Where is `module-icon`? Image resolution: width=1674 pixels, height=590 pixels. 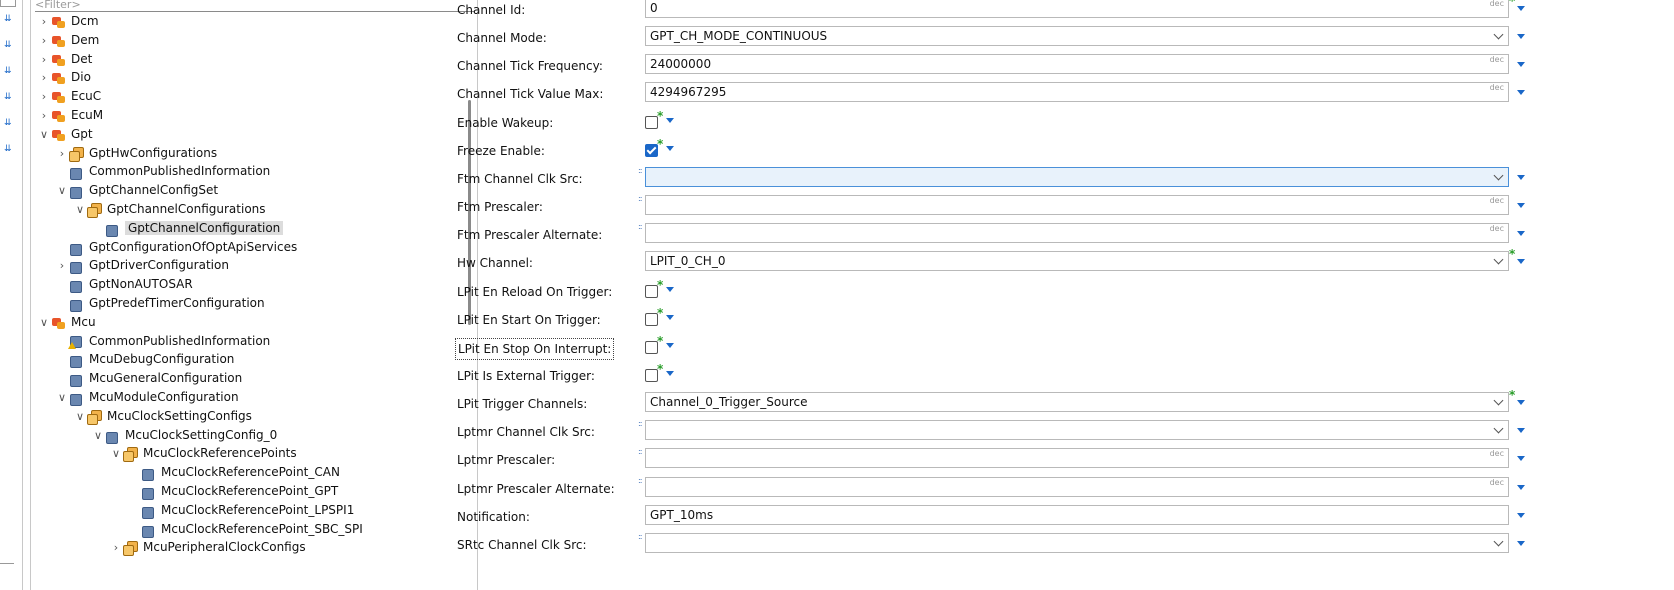
module-icon is located at coordinates (58, 22).